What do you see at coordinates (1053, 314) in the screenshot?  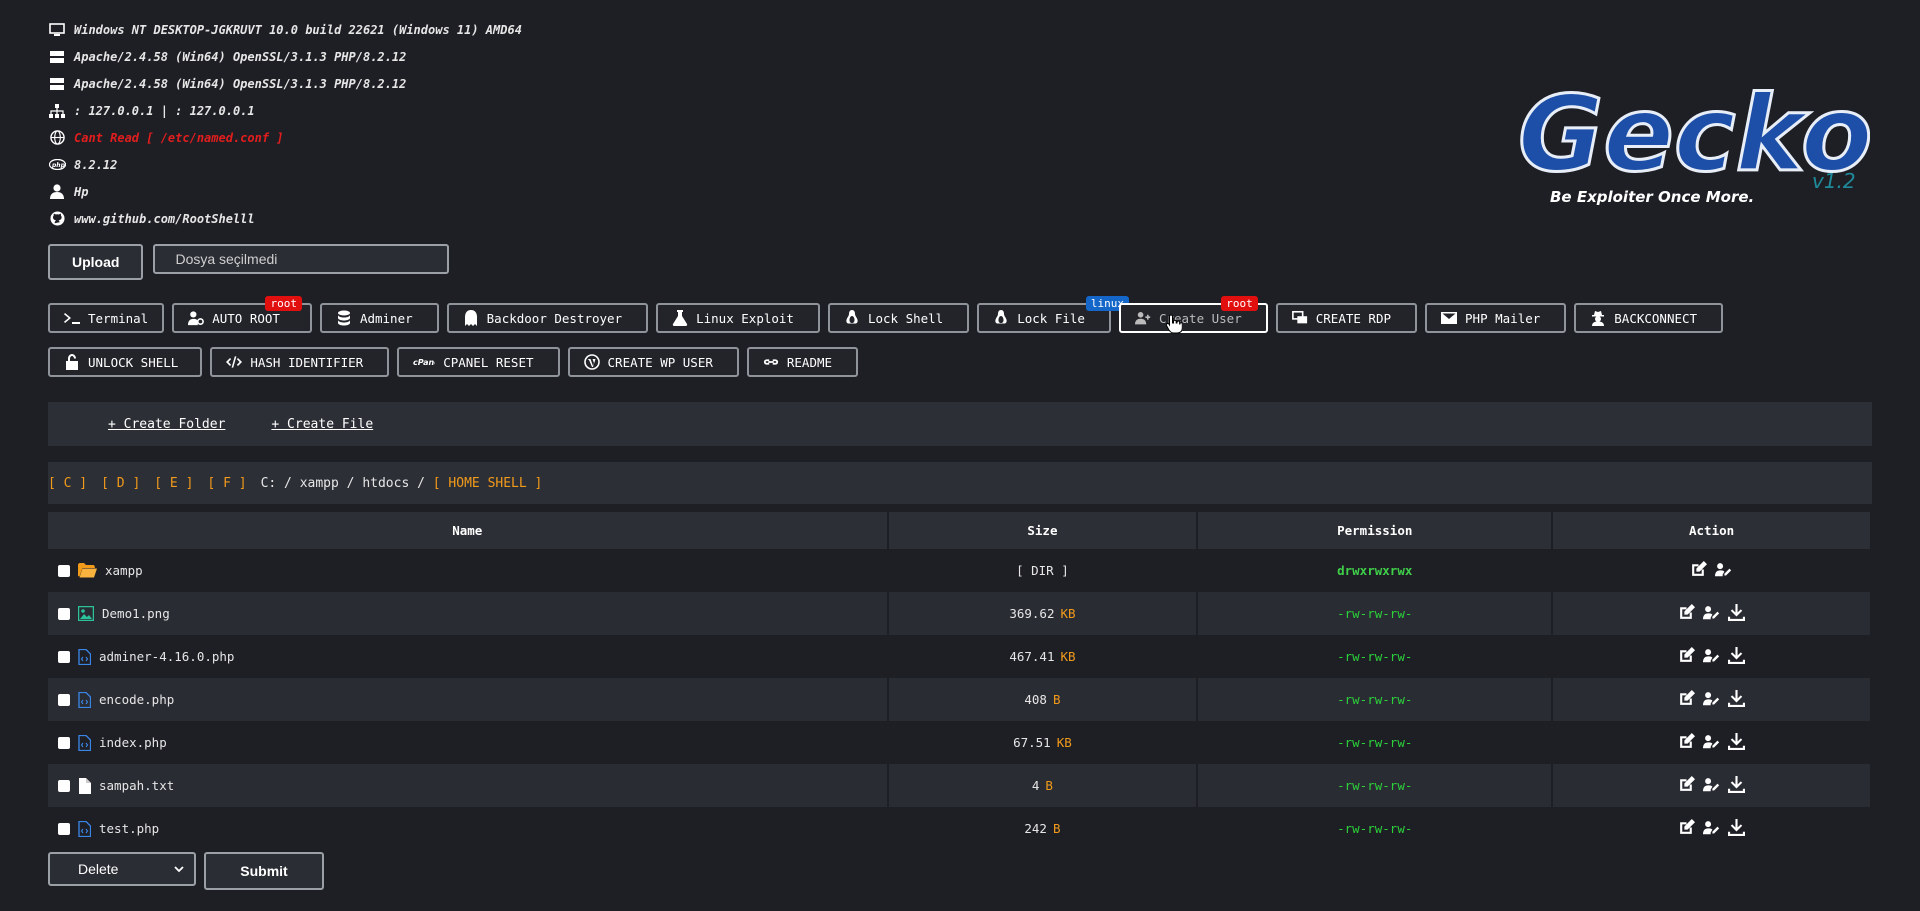 I see `lock-file-button: Lock File linux` at bounding box center [1053, 314].